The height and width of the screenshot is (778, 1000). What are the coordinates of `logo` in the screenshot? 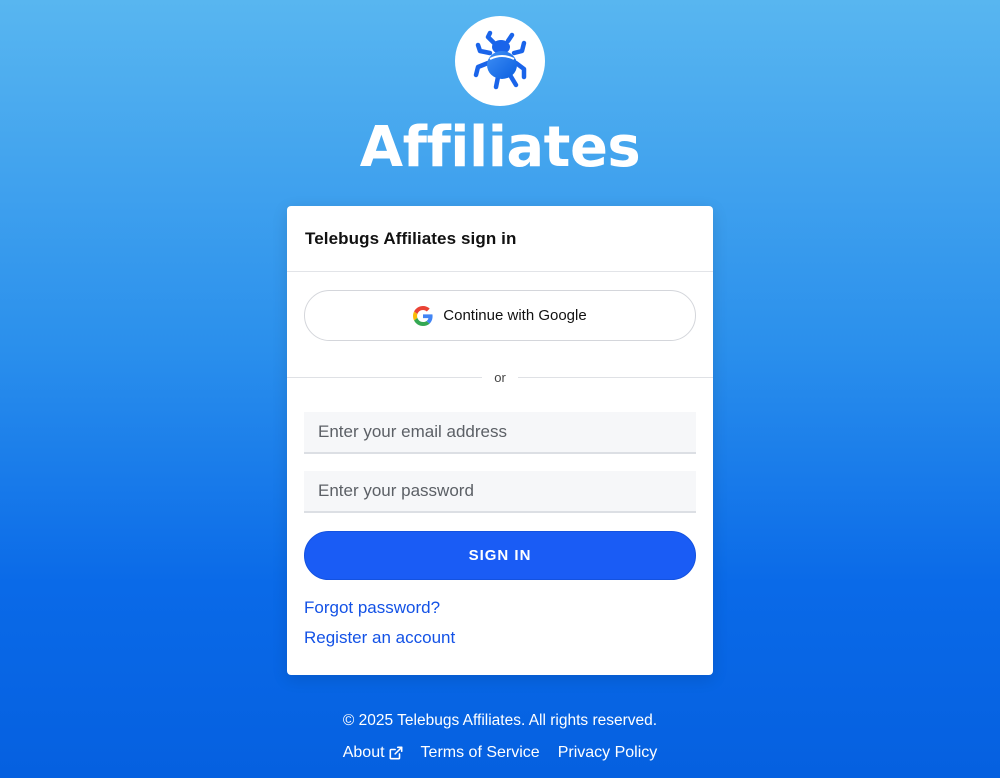 It's located at (500, 61).